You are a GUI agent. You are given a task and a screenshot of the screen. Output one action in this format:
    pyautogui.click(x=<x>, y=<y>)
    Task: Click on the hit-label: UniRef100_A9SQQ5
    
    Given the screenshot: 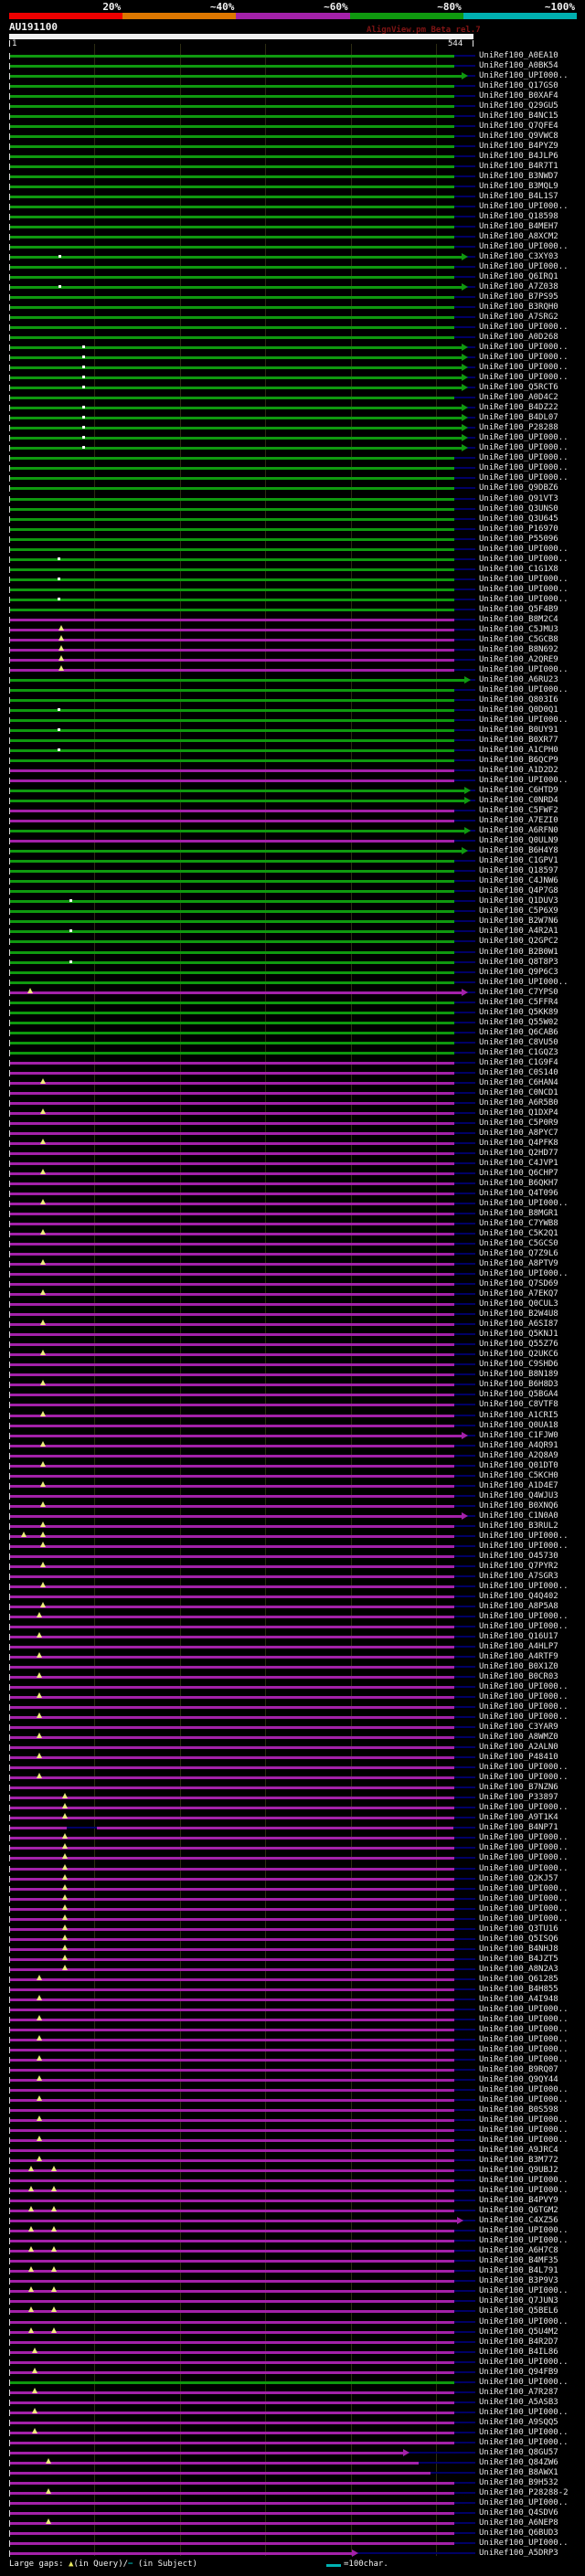 What is the action you would take?
    pyautogui.click(x=518, y=2423)
    